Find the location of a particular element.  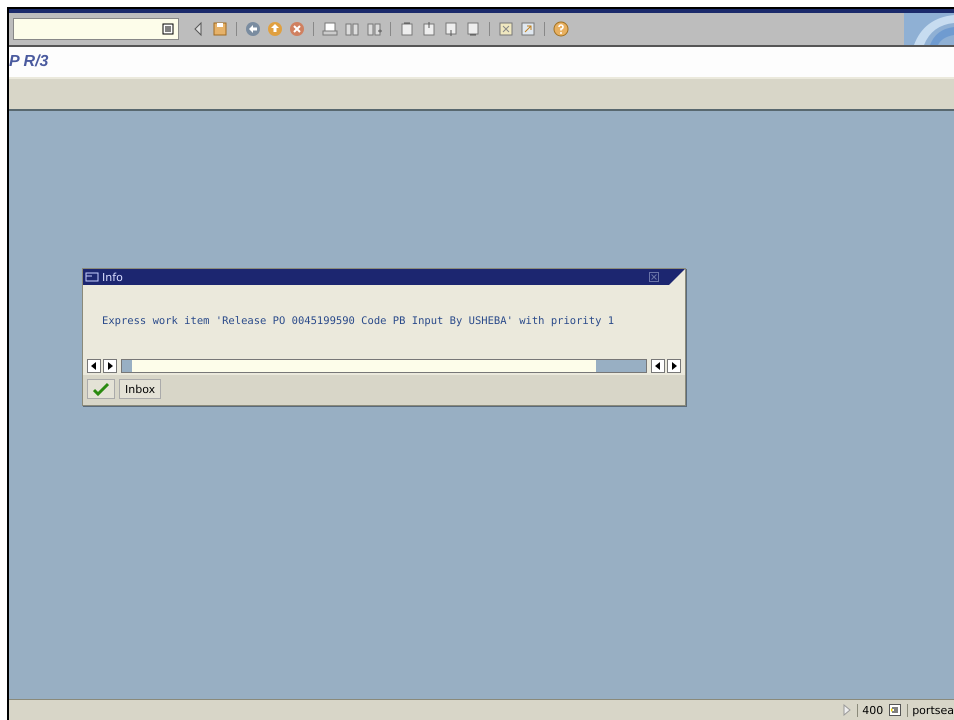

message-text: Express work item 'Release PO 0045199590 Code PB Input By USHEBA' with priority 1 is located at coordinates (358, 321).